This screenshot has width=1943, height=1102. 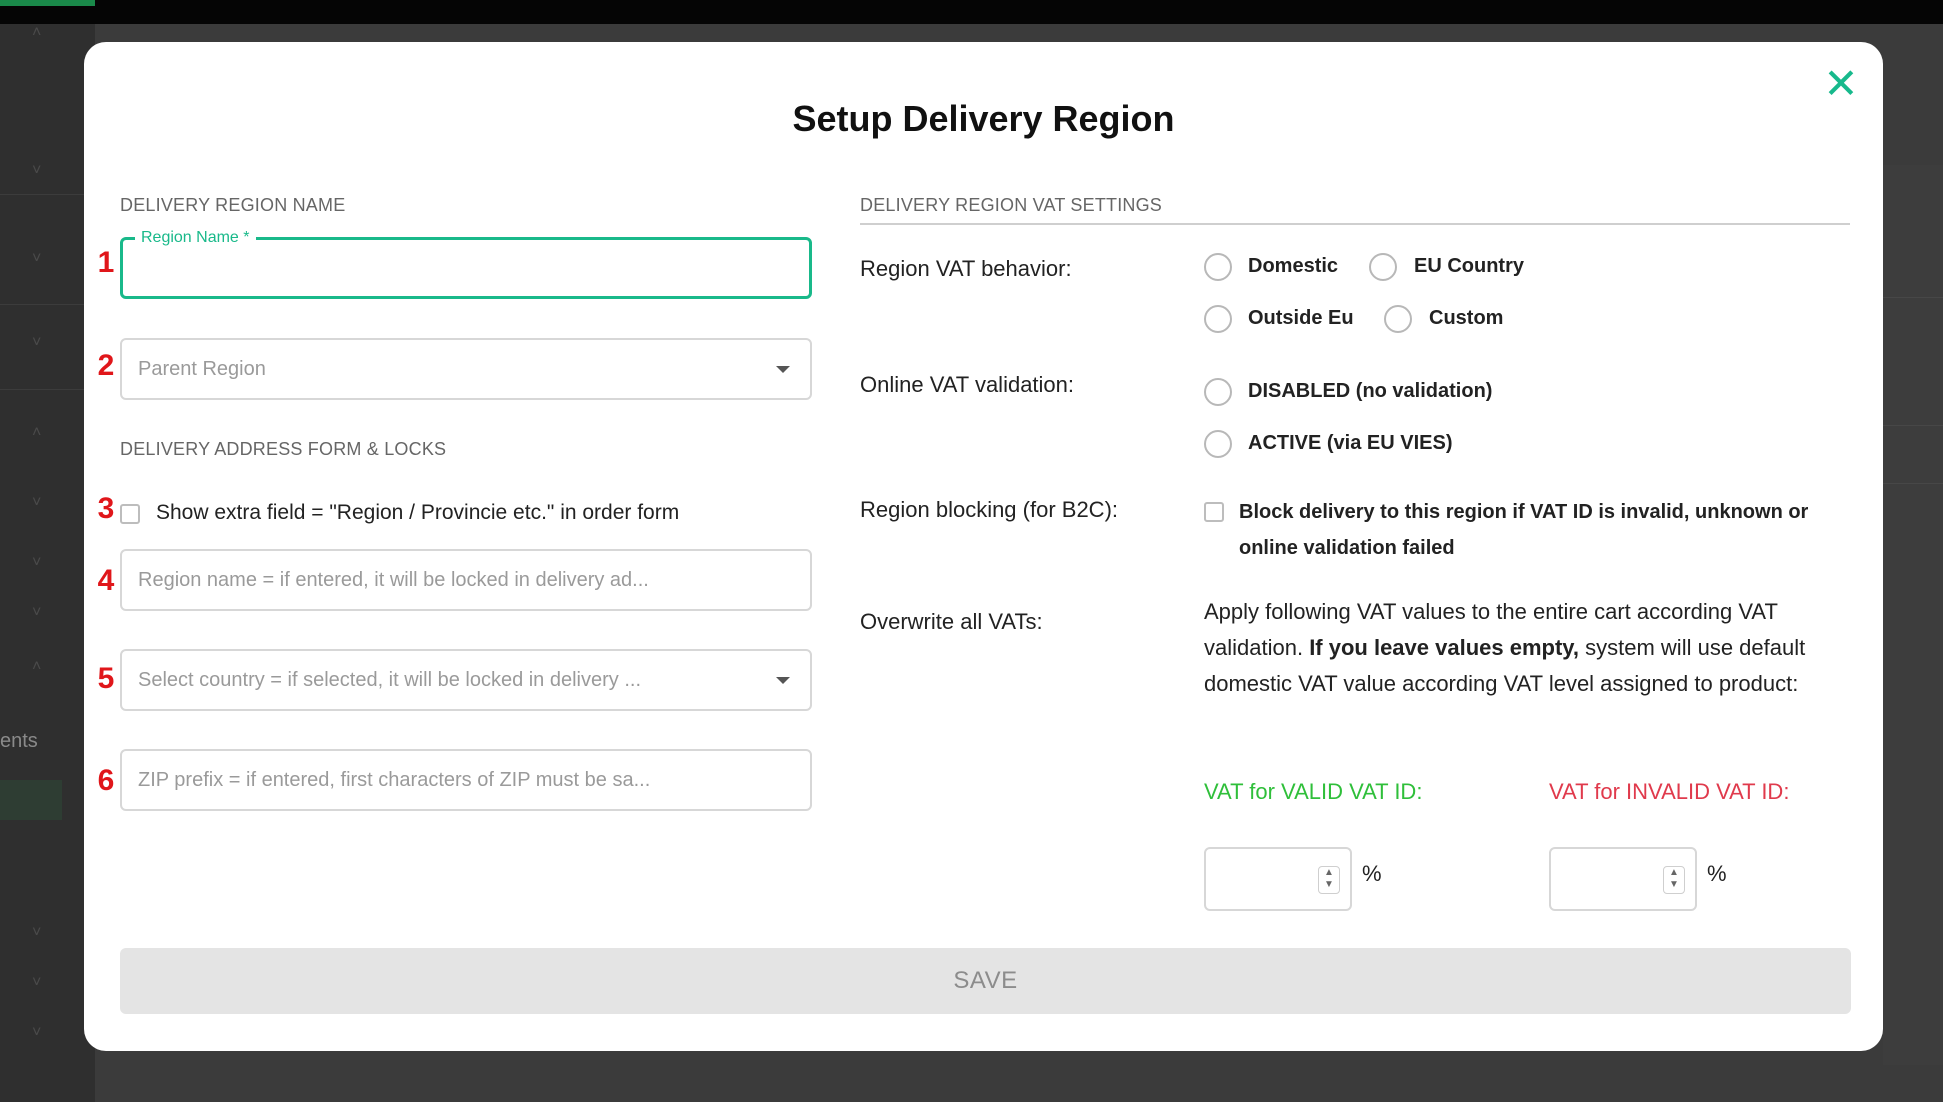 I want to click on step-number-3: 3, so click(x=106, y=508).